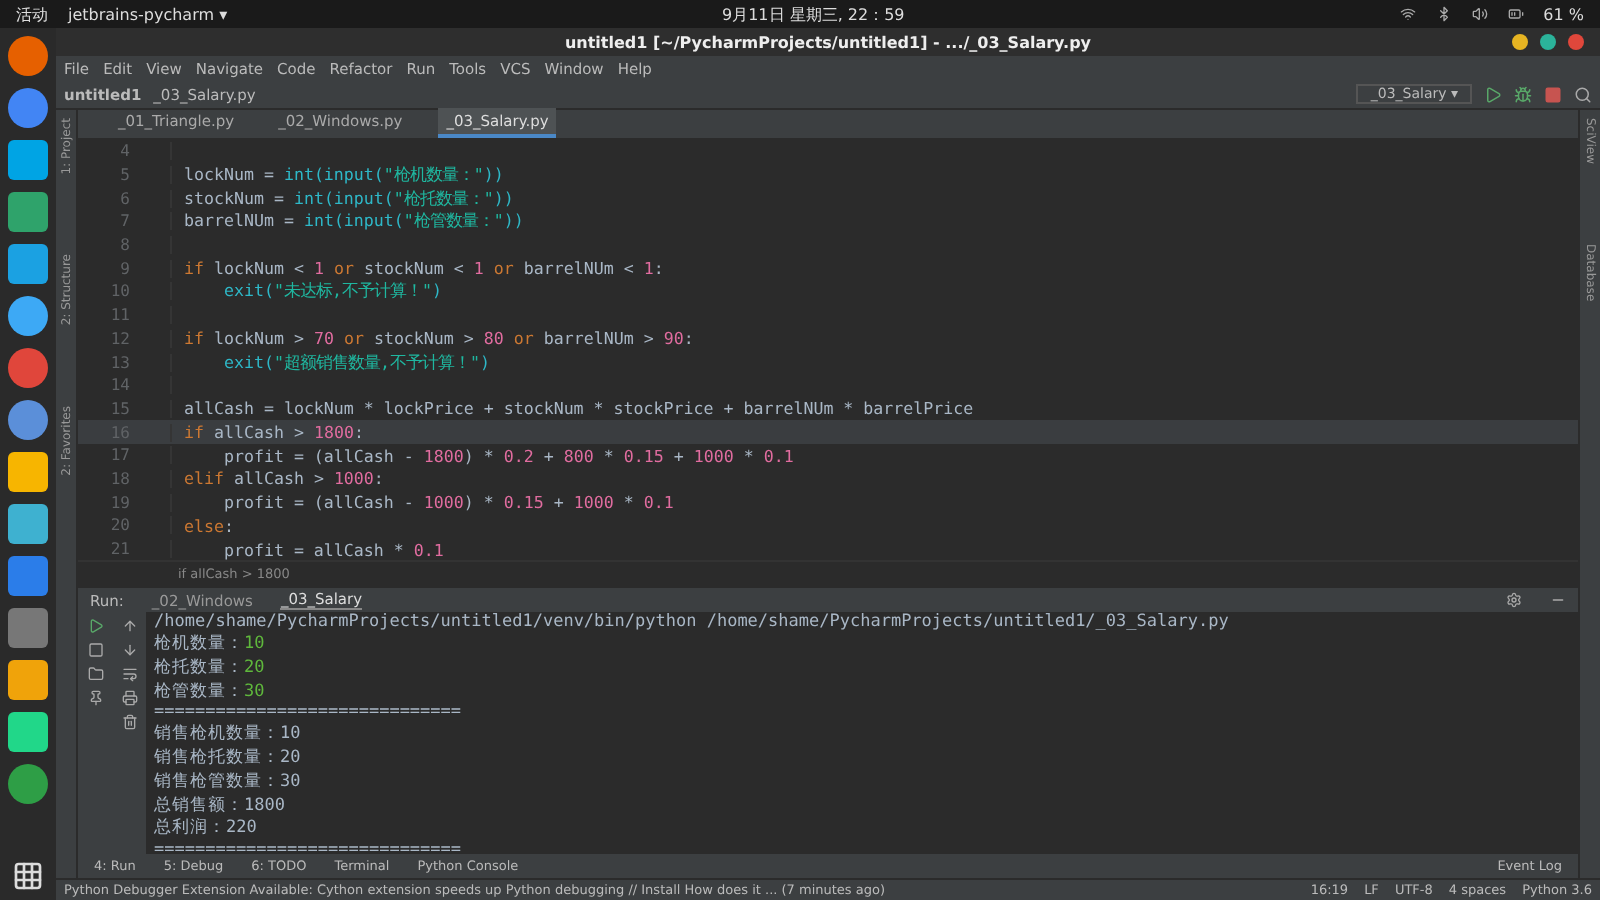 The image size is (1600, 900). Describe the element at coordinates (692, 622) in the screenshot. I see `console-line: /home/shame/PycharmProjects/untitled1/venv/bin/python /home/shame/PycharmProjects/untitled1/_03_Salary.py` at that location.